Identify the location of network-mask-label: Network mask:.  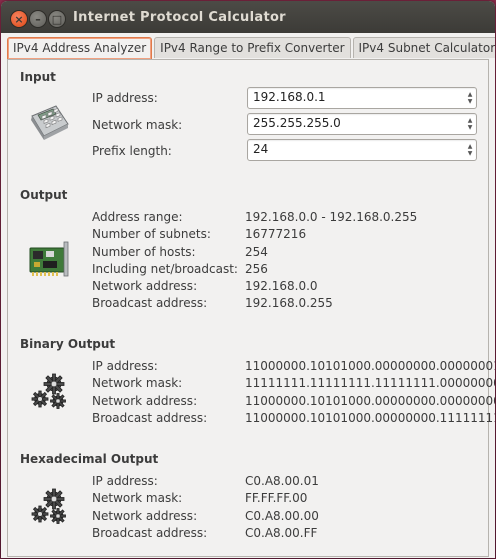
(137, 125).